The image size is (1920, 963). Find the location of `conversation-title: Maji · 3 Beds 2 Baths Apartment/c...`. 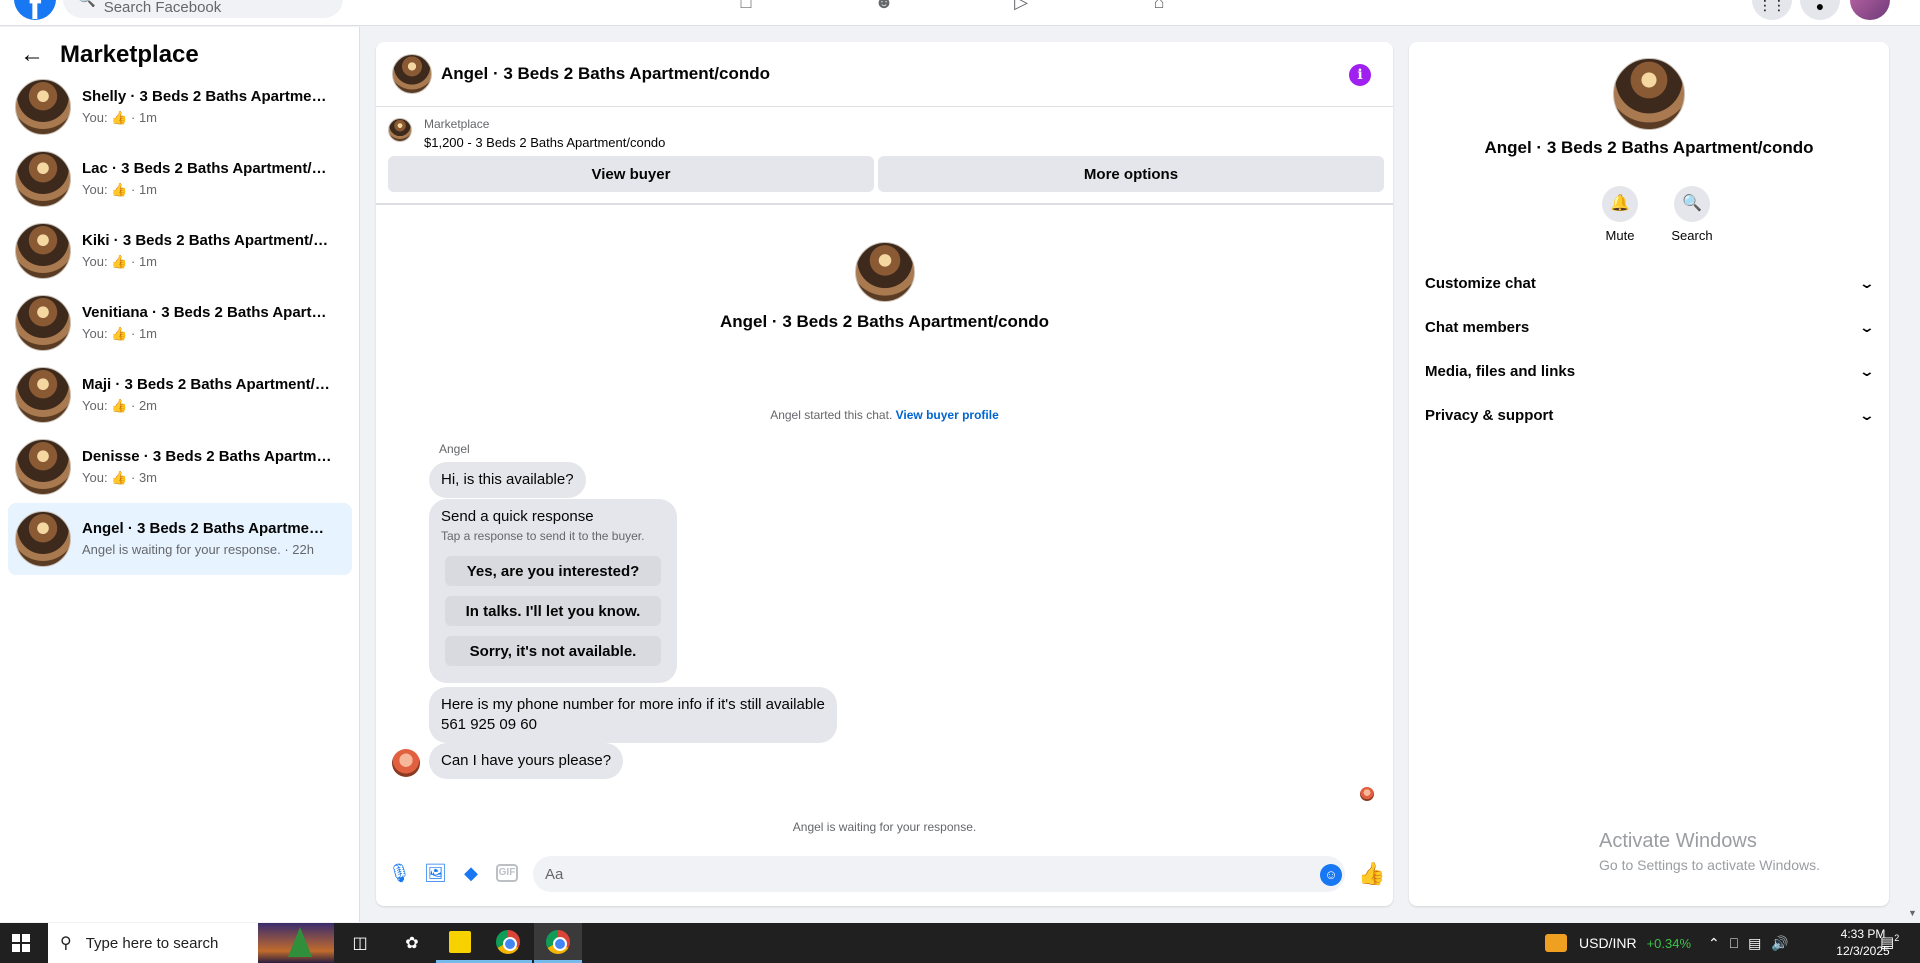

conversation-title: Maji · 3 Beds 2 Baths Apartment/c... is located at coordinates (207, 384).